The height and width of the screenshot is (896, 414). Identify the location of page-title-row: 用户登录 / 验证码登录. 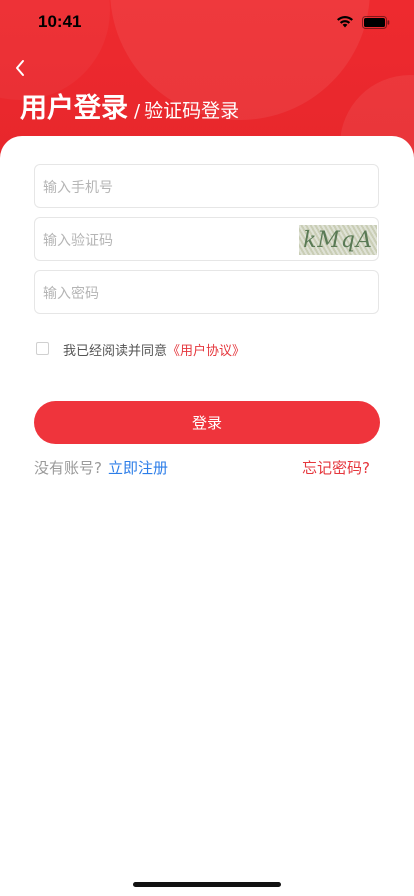
(129, 105).